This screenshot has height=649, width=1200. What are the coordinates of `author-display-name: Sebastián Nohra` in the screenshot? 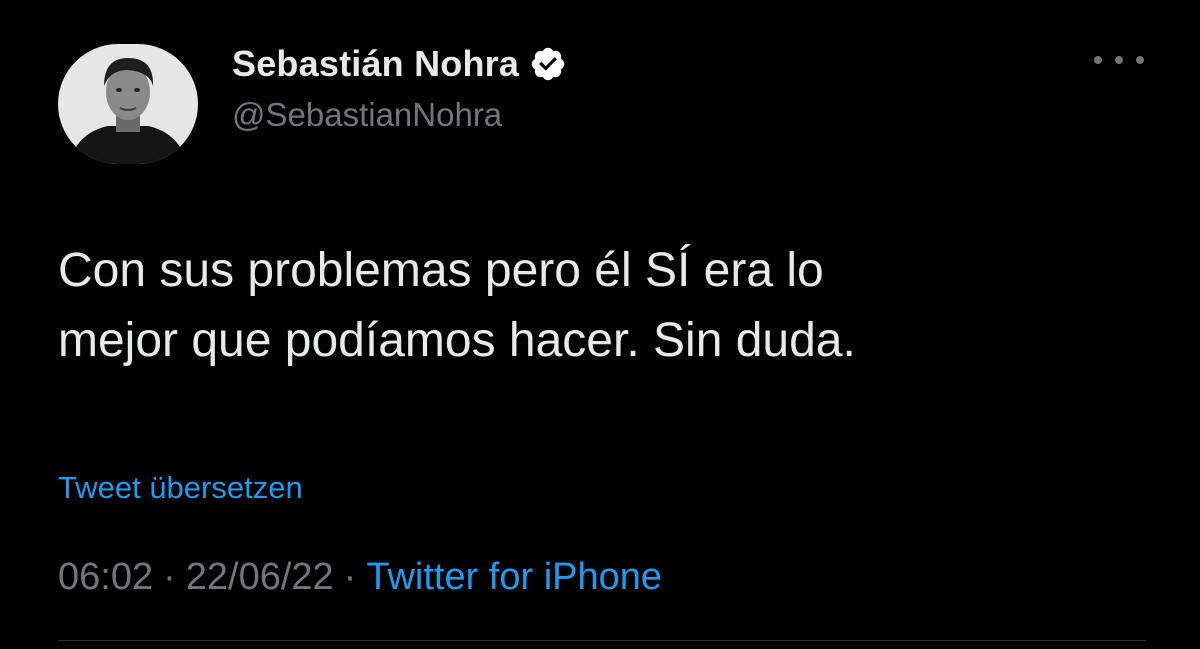 It's located at (375, 64).